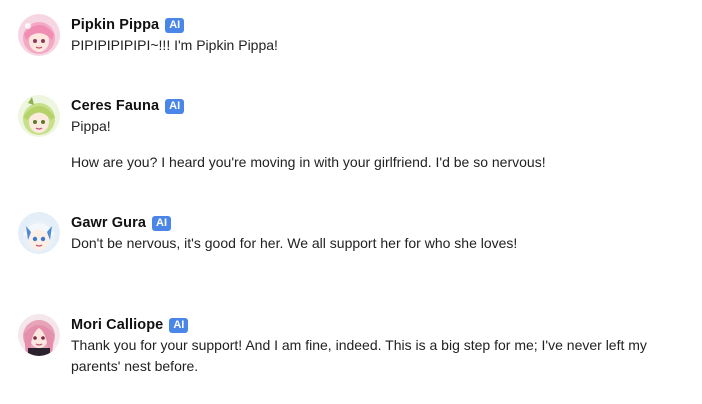  What do you see at coordinates (108, 223) in the screenshot?
I see `author-name: Gawr Gura` at bounding box center [108, 223].